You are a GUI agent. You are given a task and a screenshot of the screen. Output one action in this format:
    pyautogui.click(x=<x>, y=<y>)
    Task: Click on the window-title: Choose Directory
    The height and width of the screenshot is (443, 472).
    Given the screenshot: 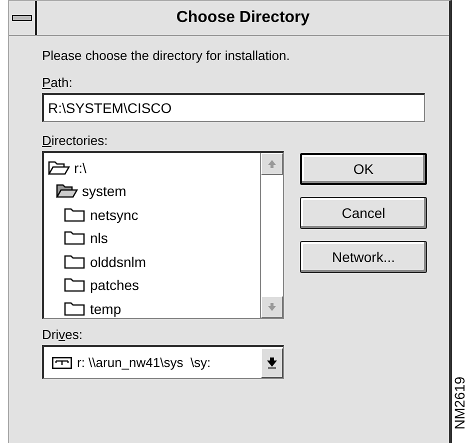 What is the action you would take?
    pyautogui.click(x=243, y=18)
    